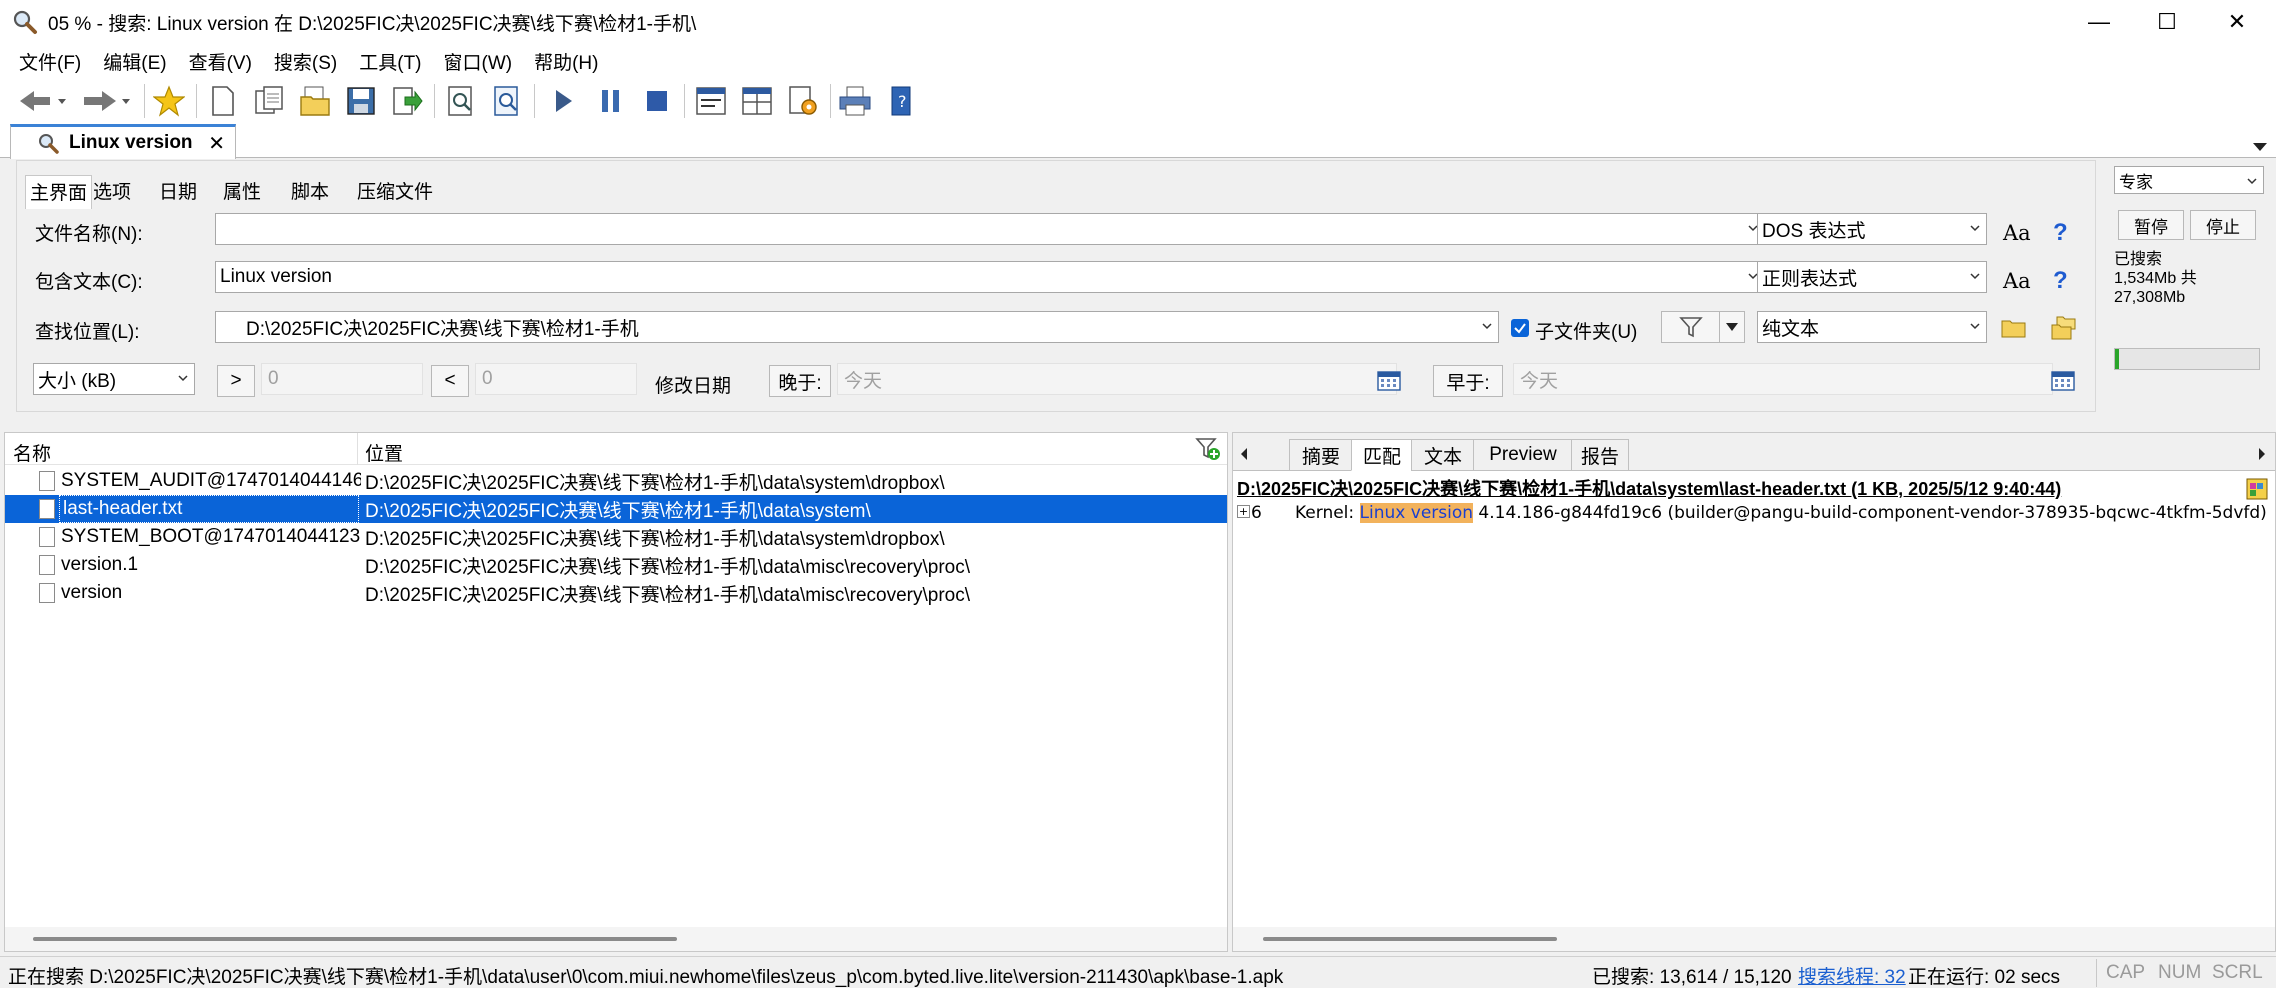 The width and height of the screenshot is (2276, 988). What do you see at coordinates (2167, 22) in the screenshot?
I see `maximize-button: ☐` at bounding box center [2167, 22].